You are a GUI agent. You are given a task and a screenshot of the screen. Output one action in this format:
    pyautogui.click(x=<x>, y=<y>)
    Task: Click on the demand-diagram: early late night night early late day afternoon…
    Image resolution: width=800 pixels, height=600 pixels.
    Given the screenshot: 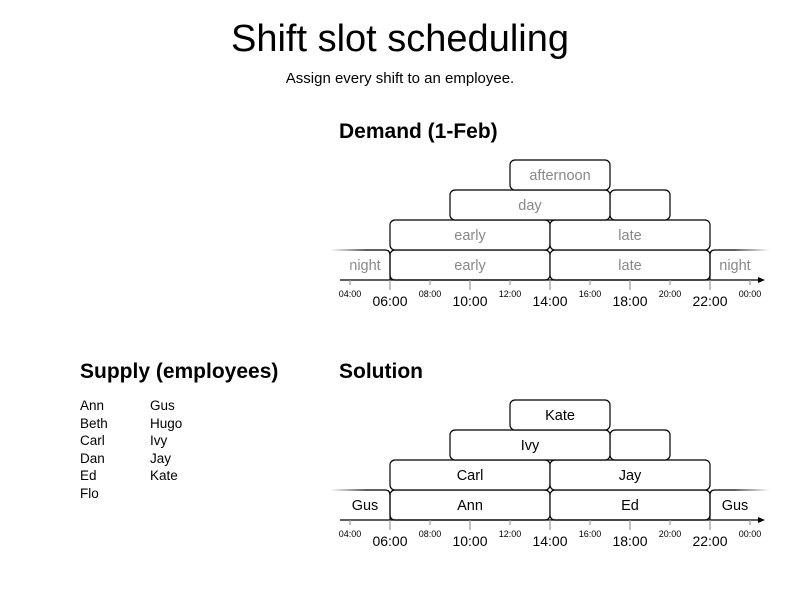 What is the action you would take?
    pyautogui.click(x=550, y=234)
    